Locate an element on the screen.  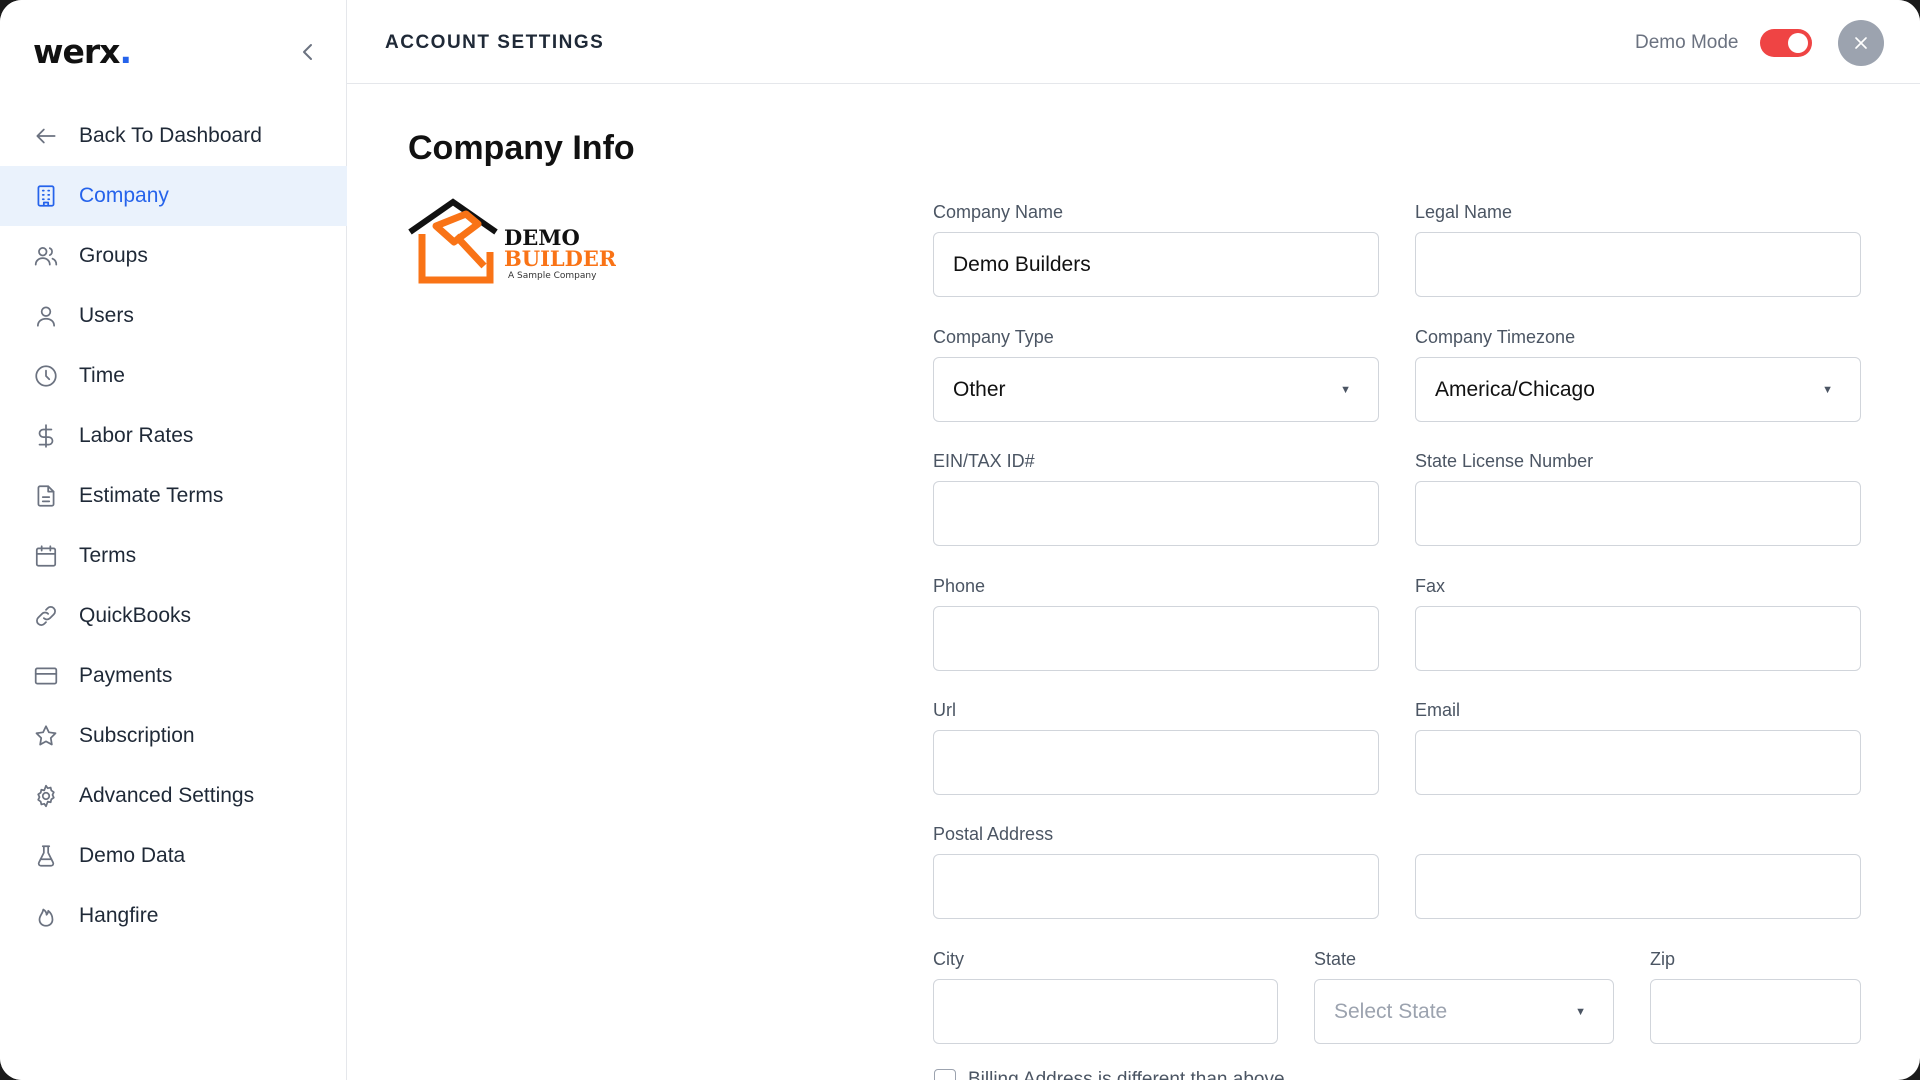
sidebar-item-label: Groups is located at coordinates (113, 255).